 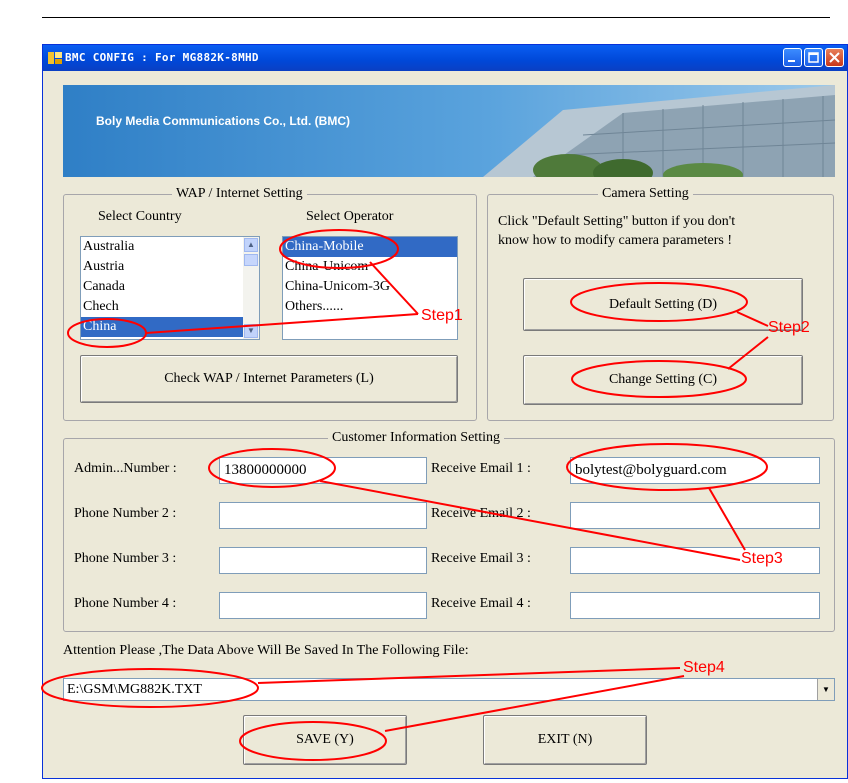 What do you see at coordinates (125, 603) in the screenshot?
I see `phone-number-4-label: Phone Number 4 :` at bounding box center [125, 603].